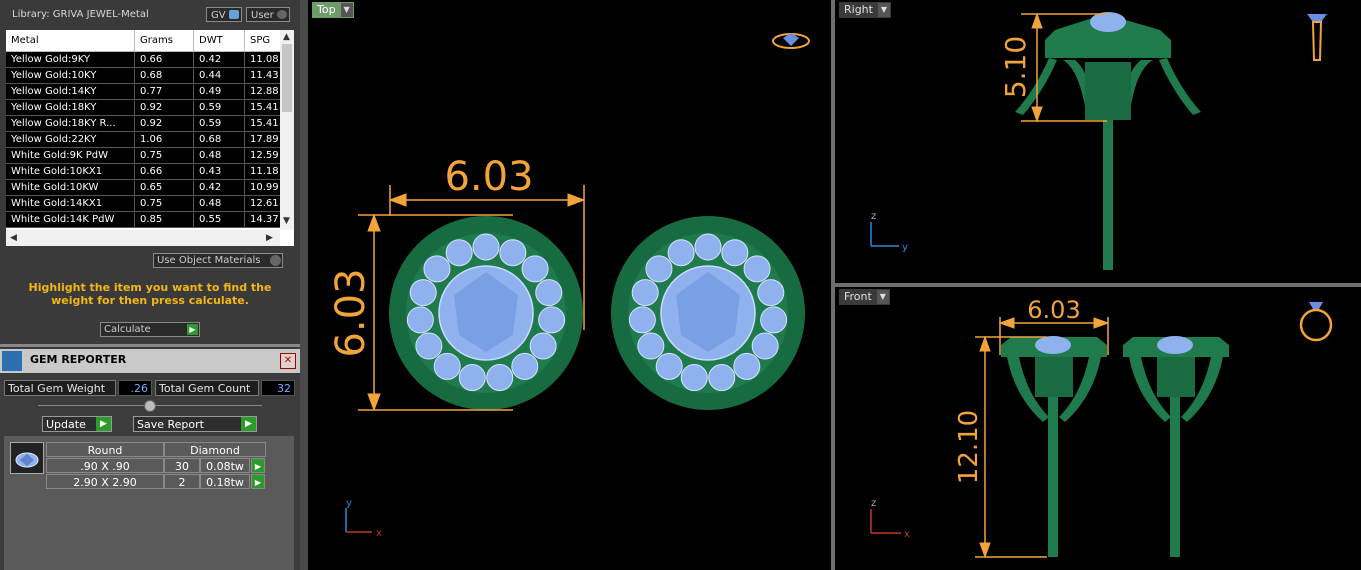 This screenshot has height=570, width=1361. What do you see at coordinates (70, 171) in the screenshot?
I see `metal-cell-metal: White Gold:10KX1` at bounding box center [70, 171].